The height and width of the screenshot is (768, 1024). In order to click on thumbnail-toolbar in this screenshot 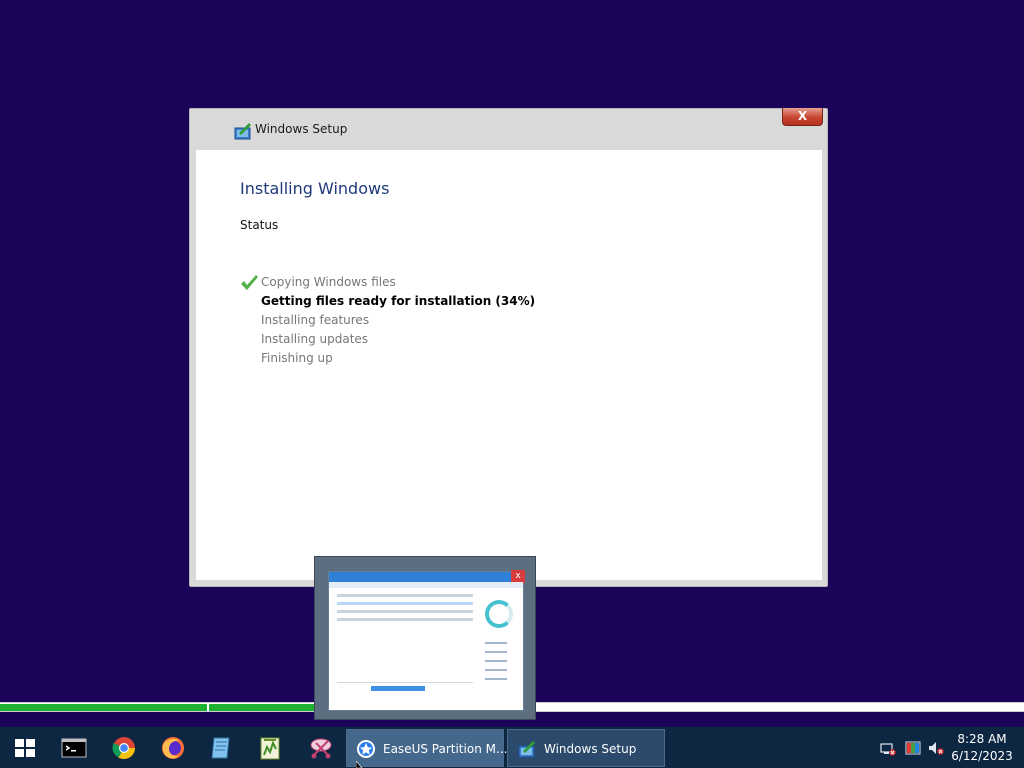, I will do `click(426, 585)`.